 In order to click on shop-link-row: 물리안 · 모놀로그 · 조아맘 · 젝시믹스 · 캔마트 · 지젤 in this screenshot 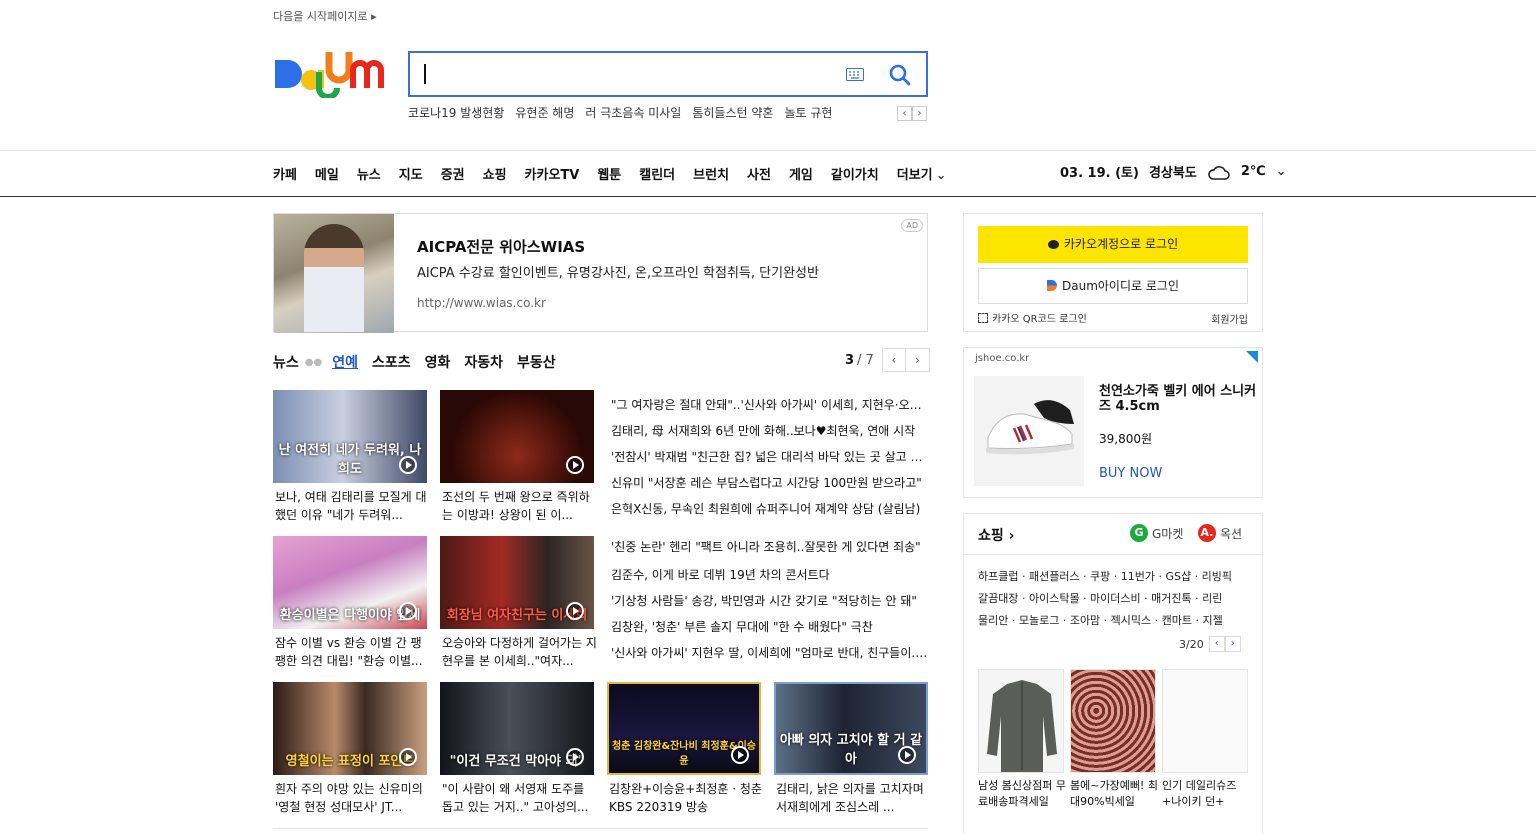, I will do `click(1116, 621)`.